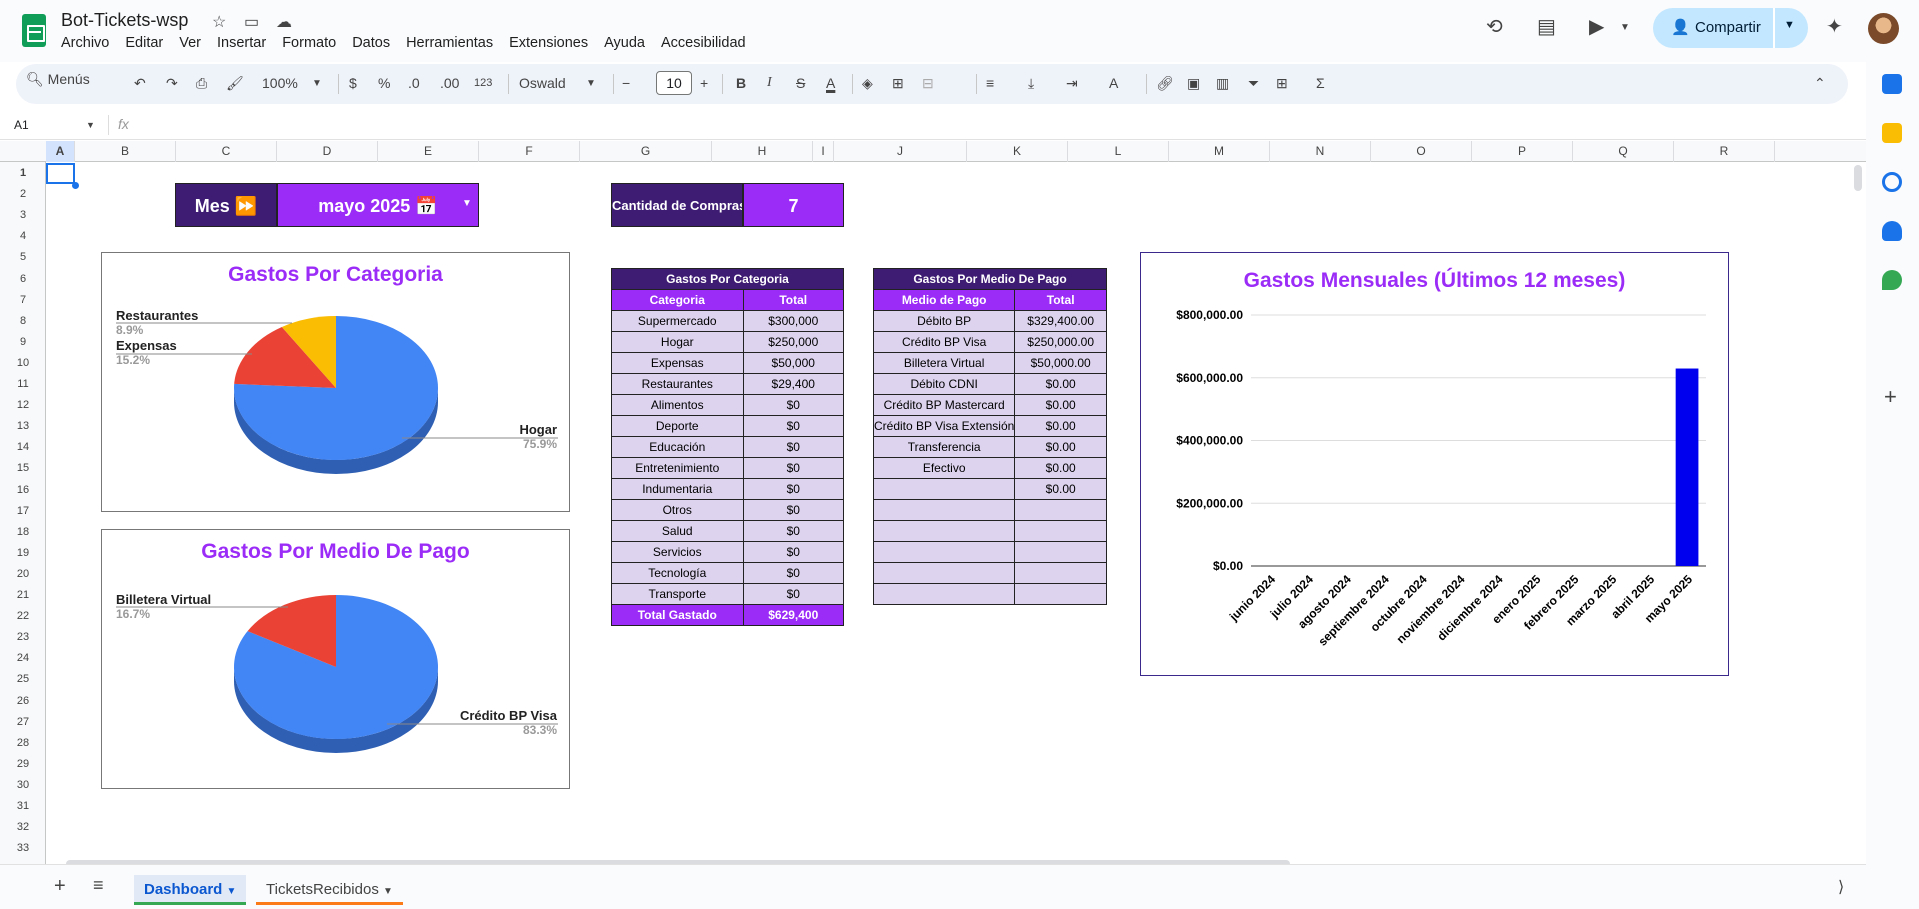  I want to click on selected-cell, so click(60, 173).